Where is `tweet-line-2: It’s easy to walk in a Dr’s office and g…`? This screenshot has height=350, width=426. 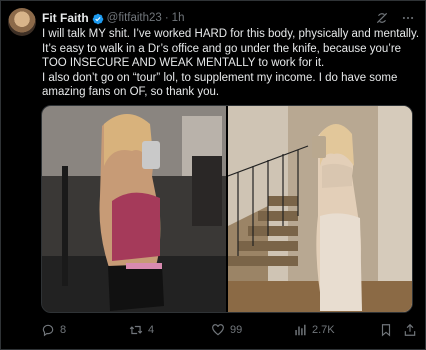
tweet-line-2: It’s easy to walk in a Dr’s office and g… is located at coordinates (222, 56).